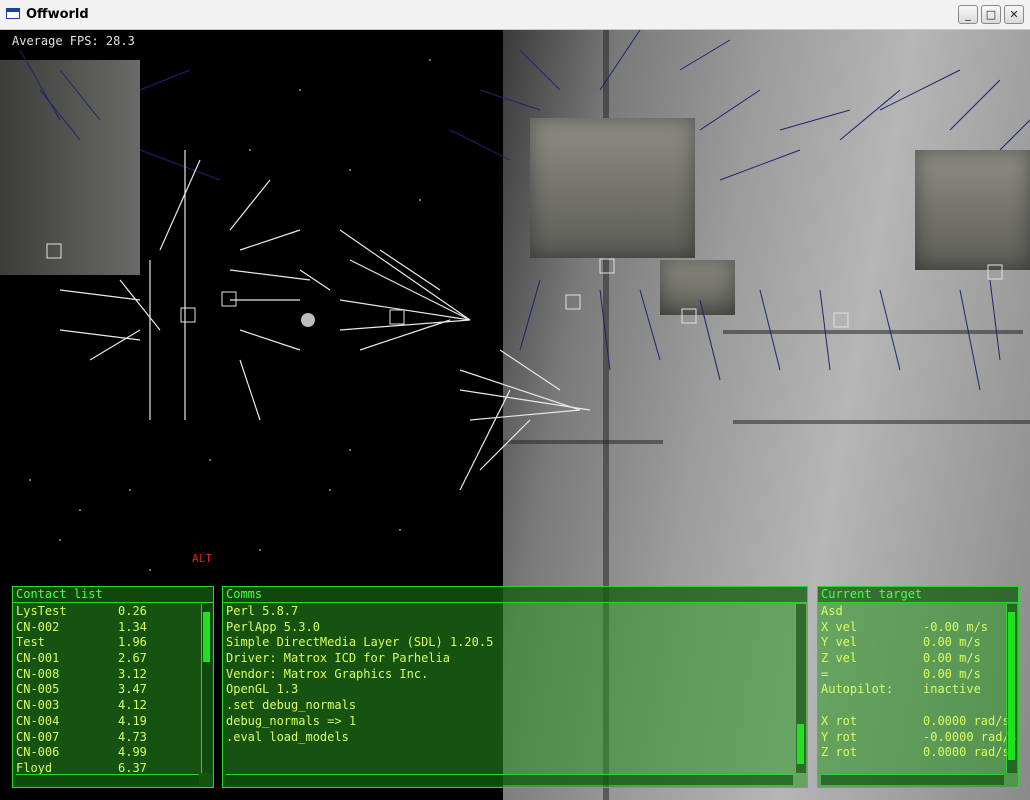  What do you see at coordinates (132, 626) in the screenshot?
I see `contact-distance: 1.34` at bounding box center [132, 626].